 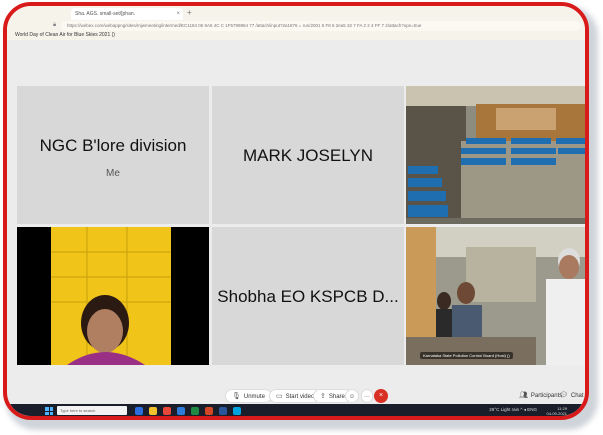 What do you see at coordinates (223, 411) in the screenshot?
I see `word-icon` at bounding box center [223, 411].